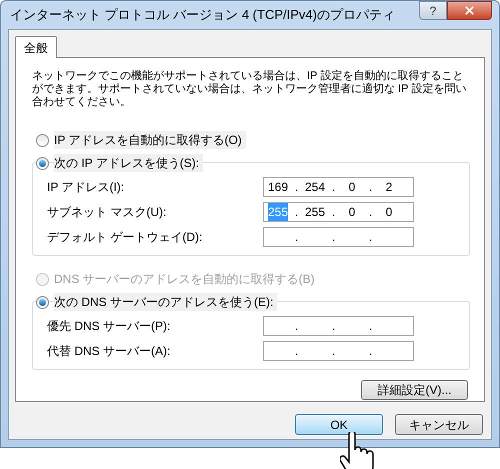 The height and width of the screenshot is (469, 500). What do you see at coordinates (150, 140) in the screenshot?
I see `radio-label: IP アドレスを自動的に取得する(O)` at bounding box center [150, 140].